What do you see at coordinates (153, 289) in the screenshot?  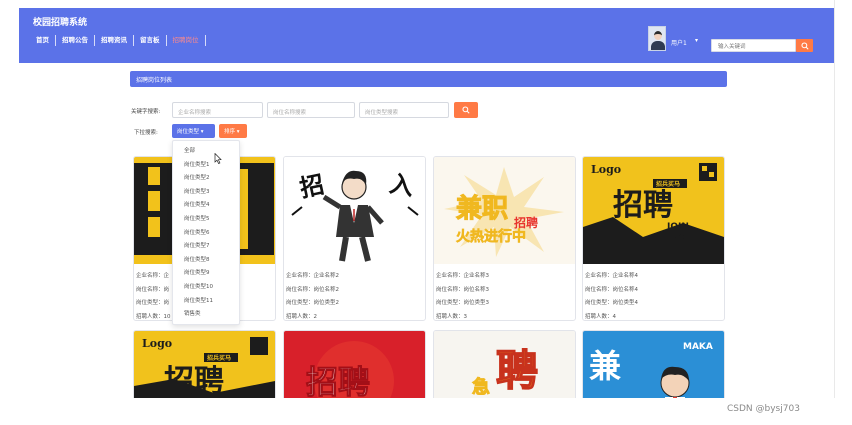 I see `job-card-position: 岗位名称：岗` at bounding box center [153, 289].